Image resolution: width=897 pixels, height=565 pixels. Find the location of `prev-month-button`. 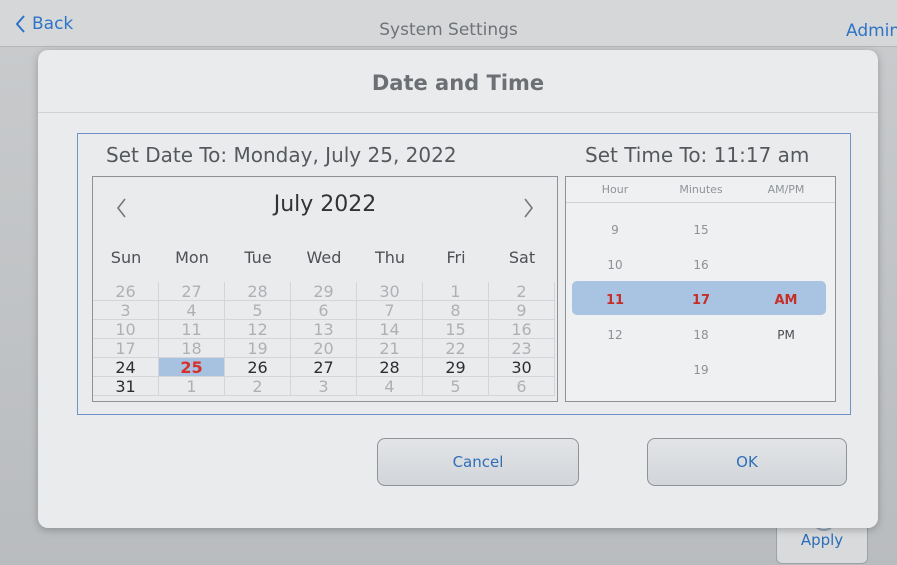

prev-month-button is located at coordinates (121, 211).